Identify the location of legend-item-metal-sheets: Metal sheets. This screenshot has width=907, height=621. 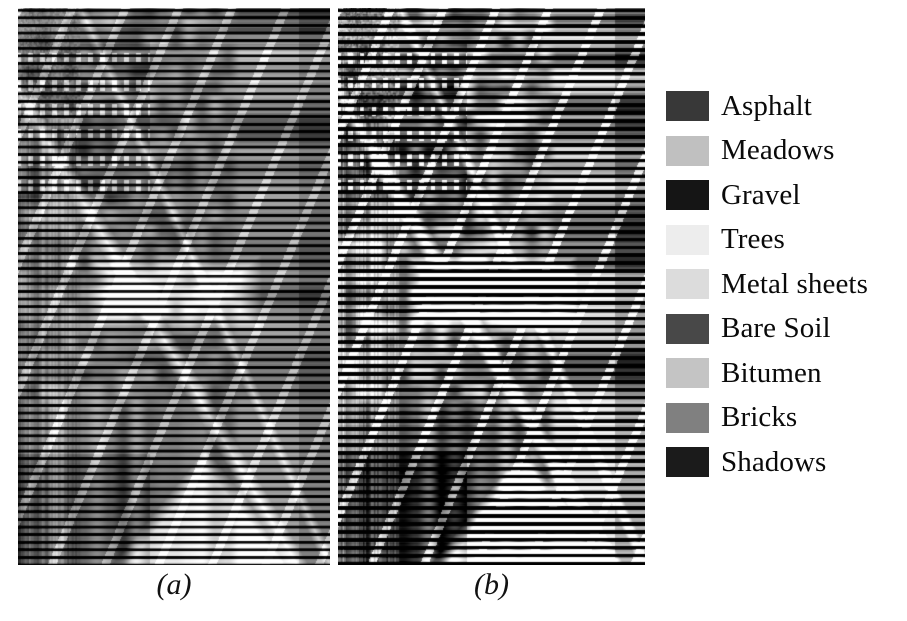
(786, 284).